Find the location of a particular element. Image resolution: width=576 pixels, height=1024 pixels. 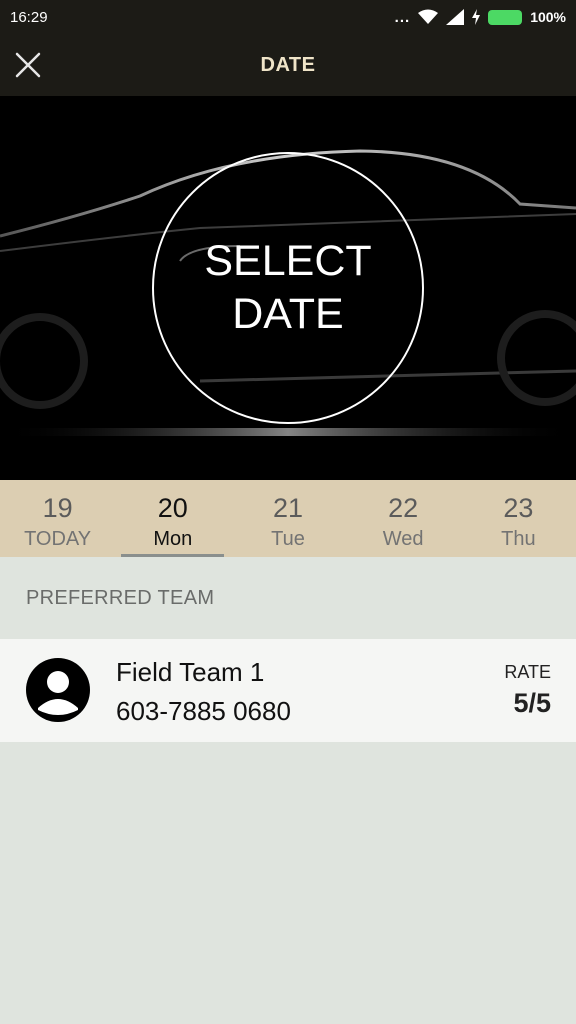

app-bar: DATE is located at coordinates (288, 65).